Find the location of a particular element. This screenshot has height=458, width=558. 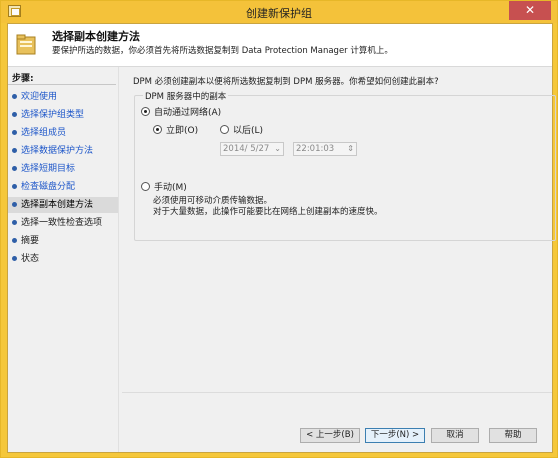

chevron-down-icon: ⌄ is located at coordinates (277, 148).